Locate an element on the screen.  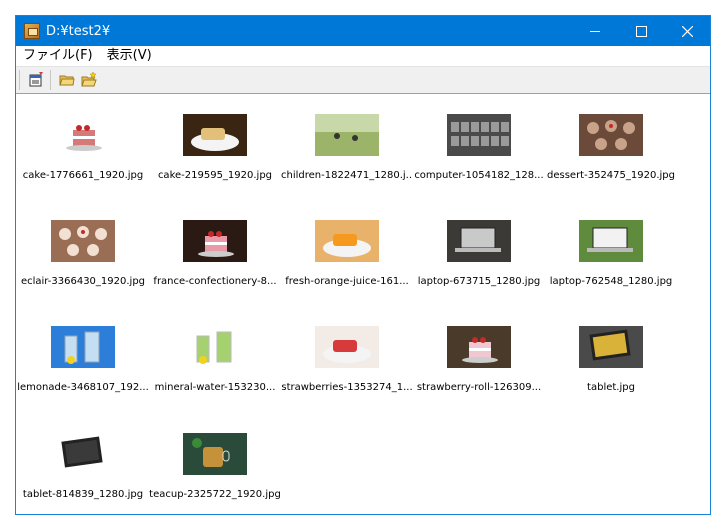
file-item: dessert-352475_1920.jpg is located at coordinates (611, 144).